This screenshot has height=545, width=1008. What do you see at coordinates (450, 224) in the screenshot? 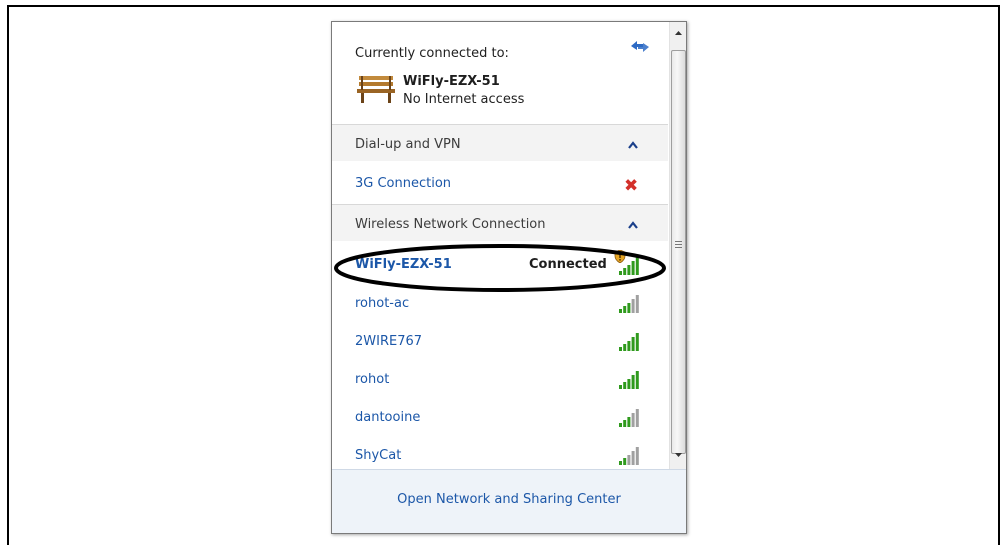
I see `group-header-label: Wireless Network Connection` at bounding box center [450, 224].